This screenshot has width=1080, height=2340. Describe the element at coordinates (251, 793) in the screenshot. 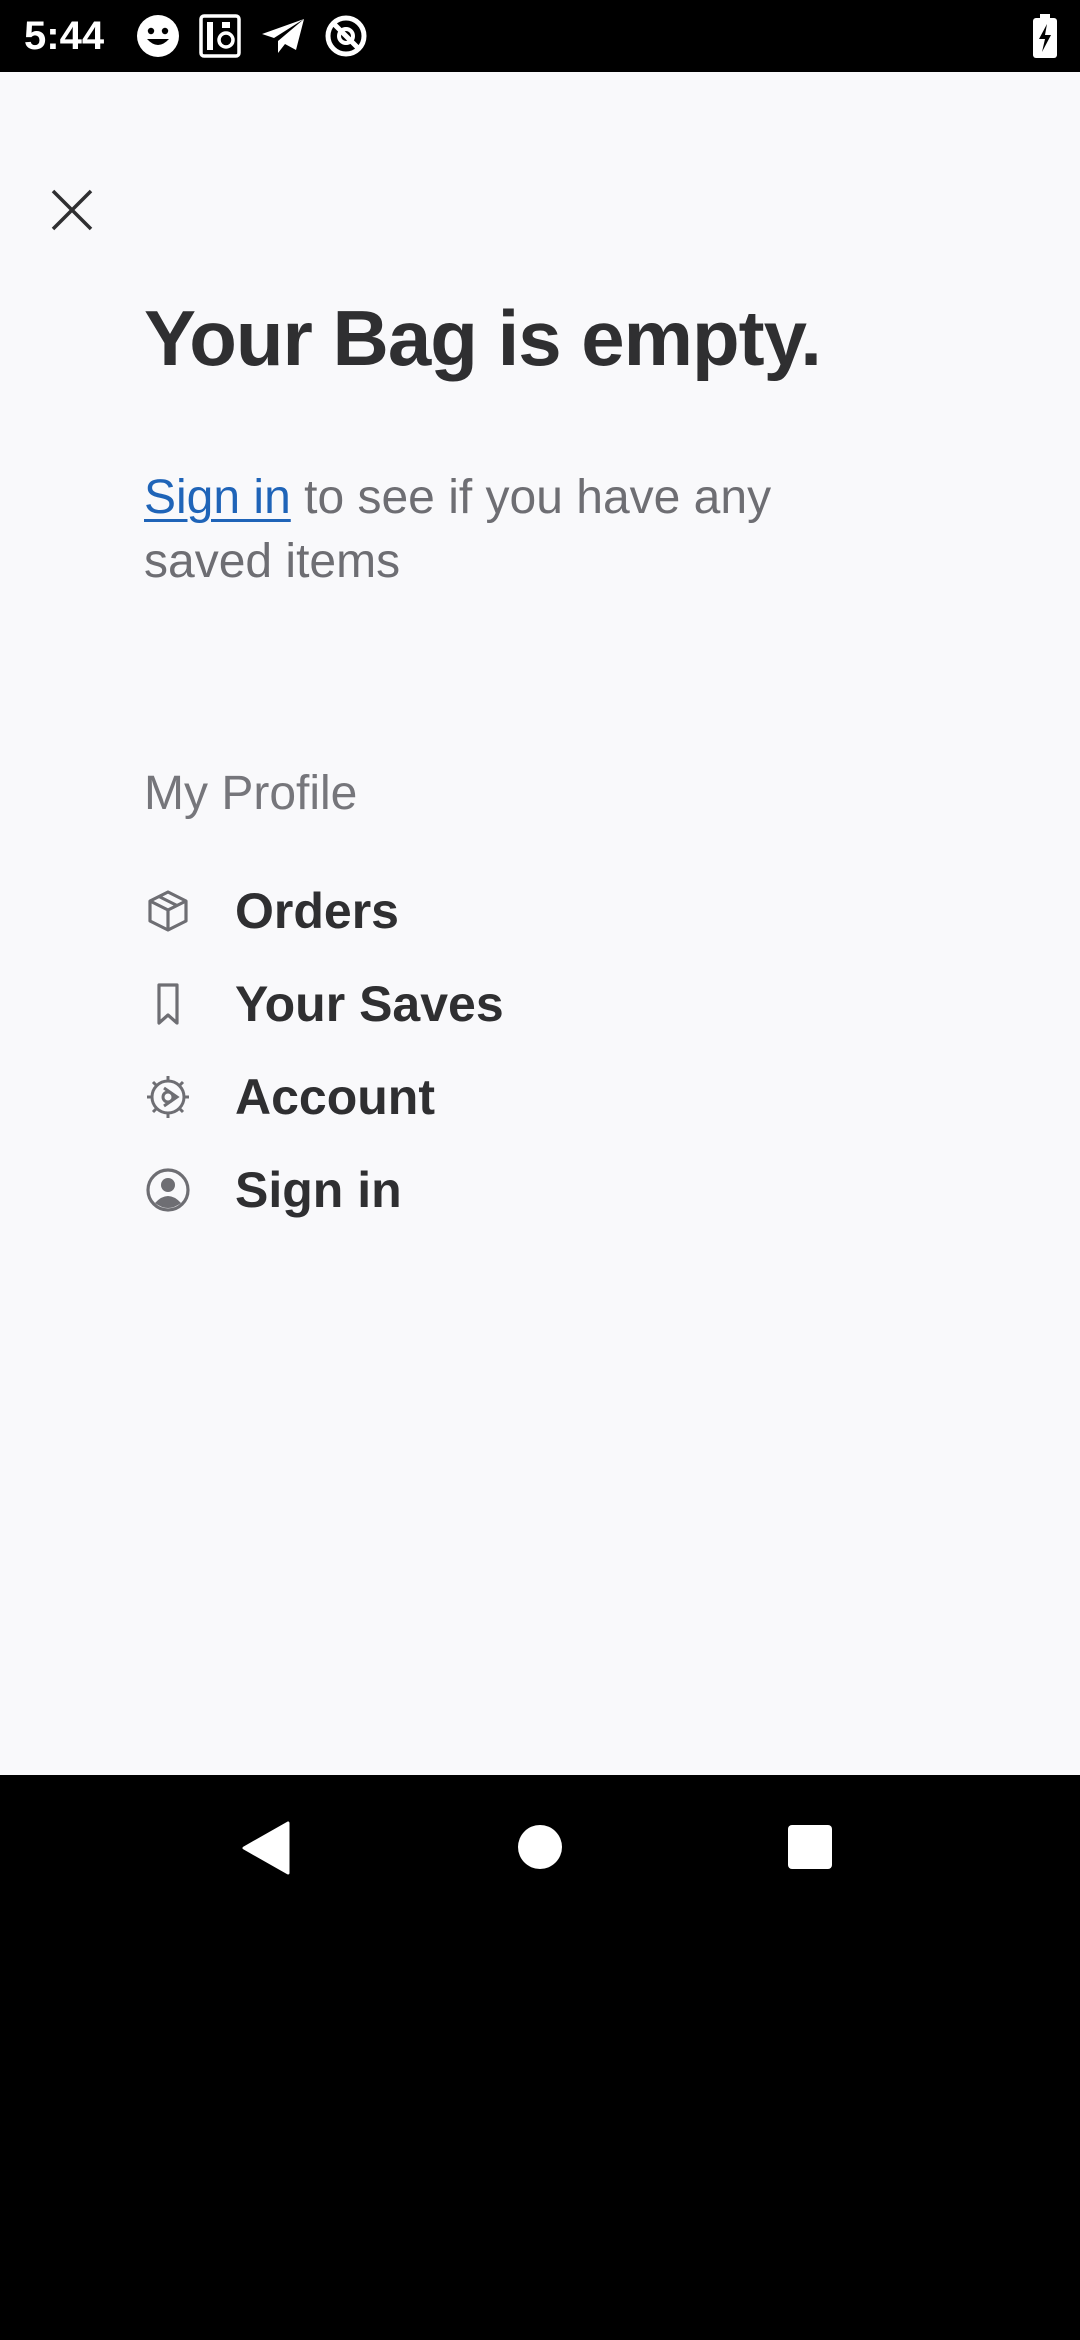

I see `profile-section-label: My Profile` at that location.